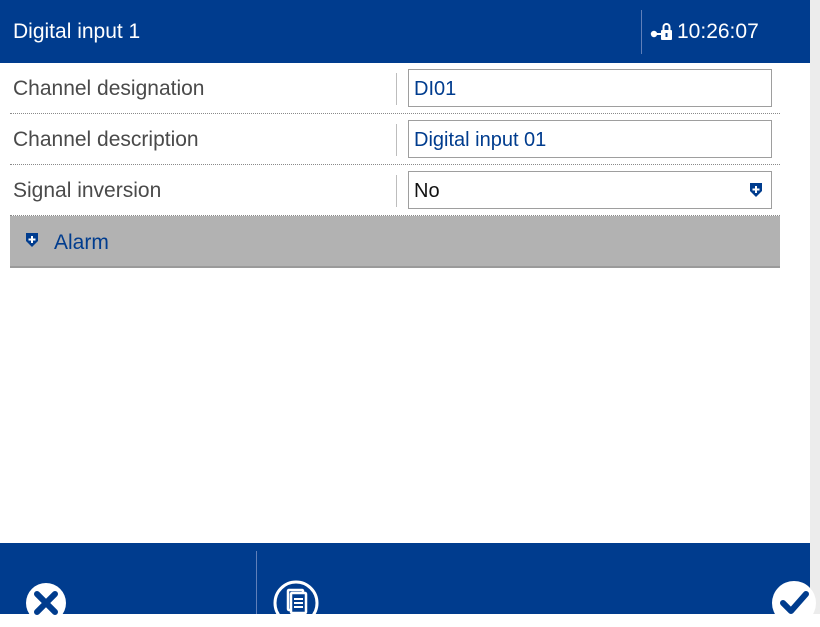  Describe the element at coordinates (5, 303) in the screenshot. I see `left-gutter` at that location.